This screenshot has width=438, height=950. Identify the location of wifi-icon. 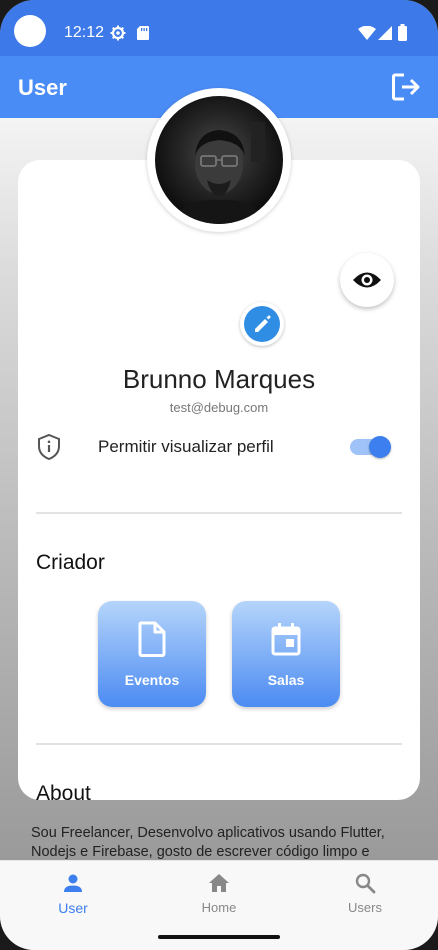
(367, 33).